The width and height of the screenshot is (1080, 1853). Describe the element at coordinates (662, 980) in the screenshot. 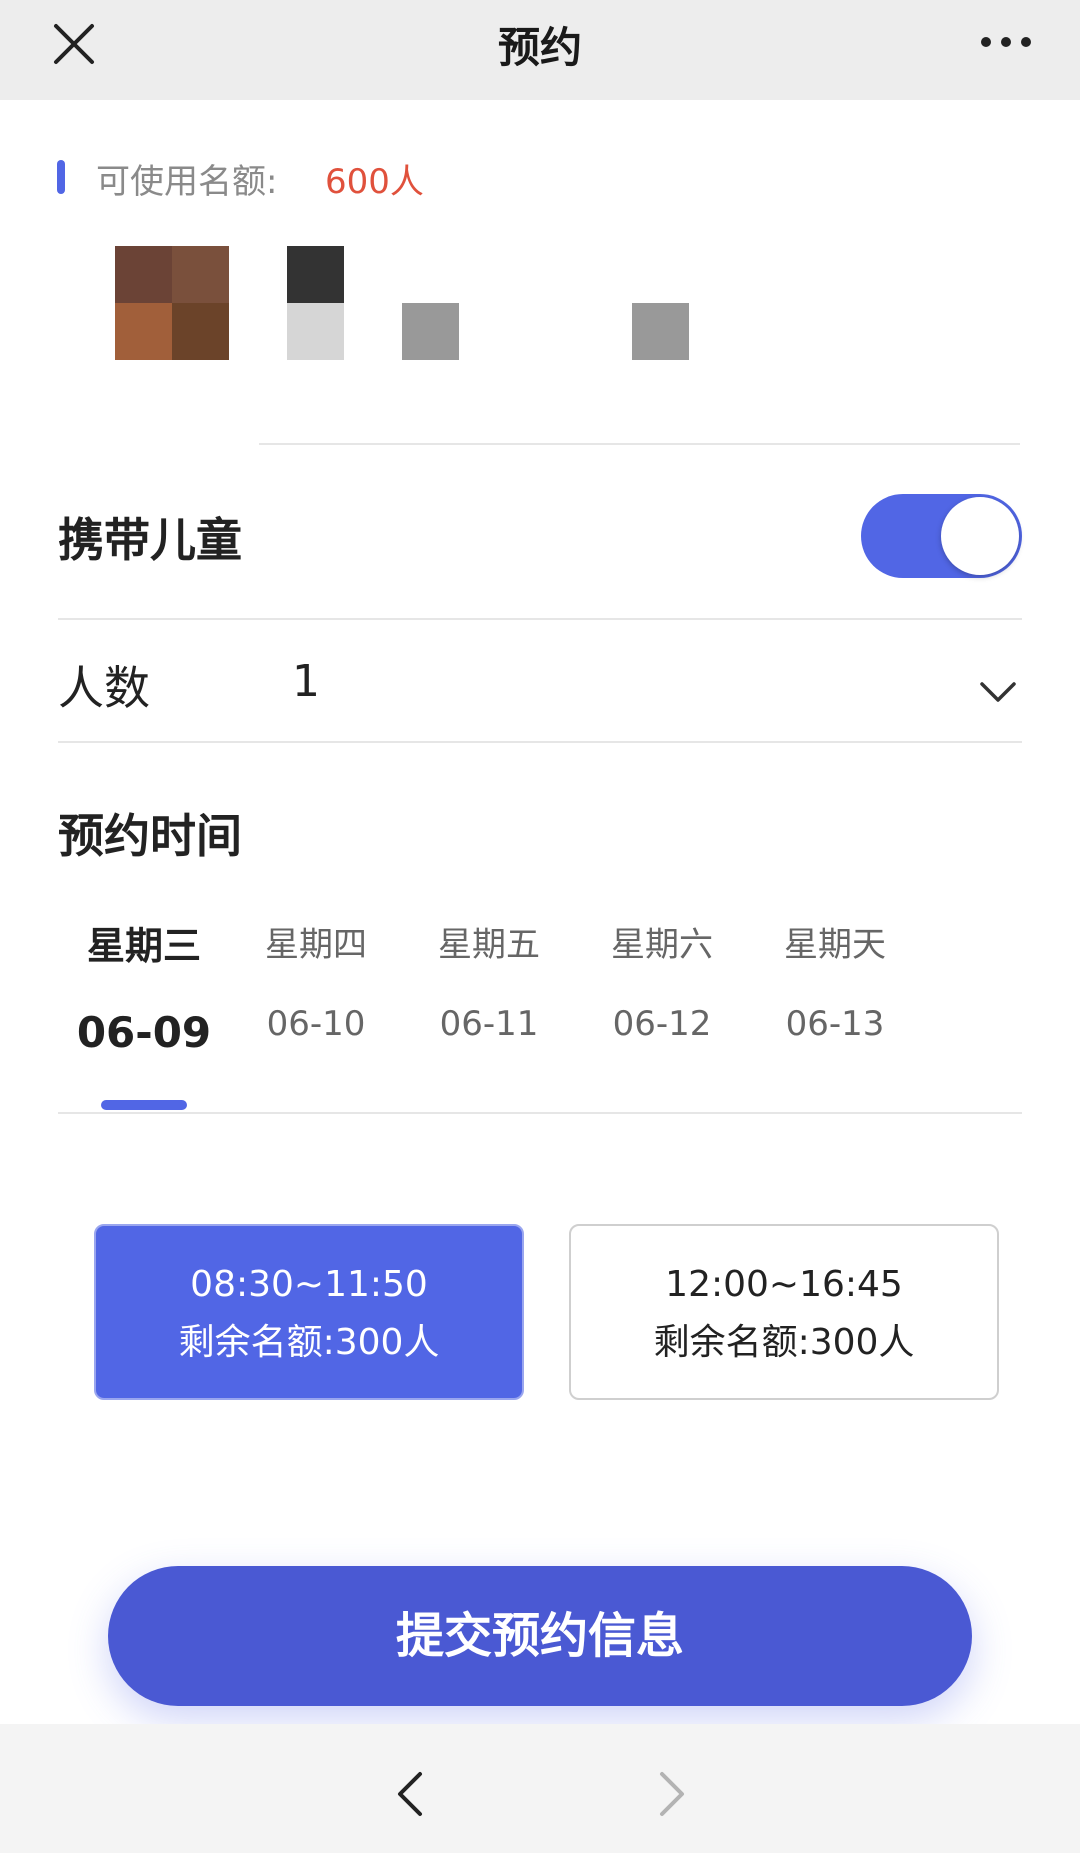

I see `date-tab-0612: 星期六 06-12` at that location.